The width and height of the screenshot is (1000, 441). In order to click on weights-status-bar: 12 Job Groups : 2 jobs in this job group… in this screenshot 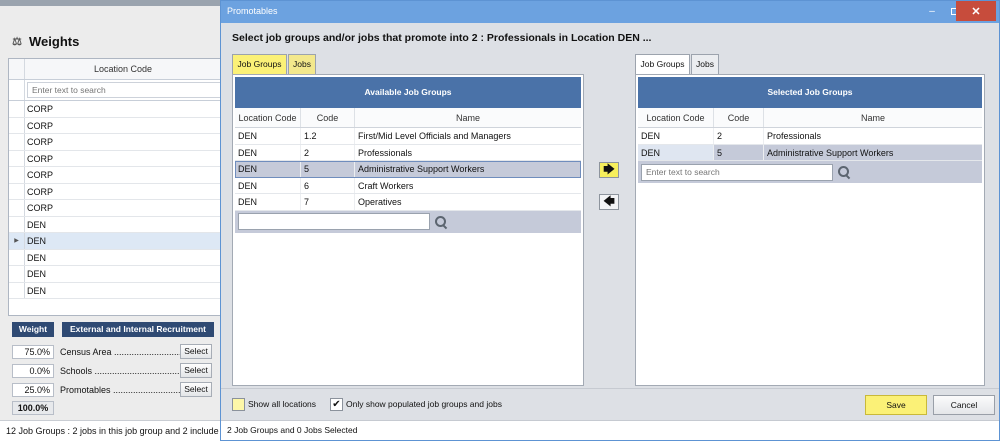, I will do `click(111, 430)`.